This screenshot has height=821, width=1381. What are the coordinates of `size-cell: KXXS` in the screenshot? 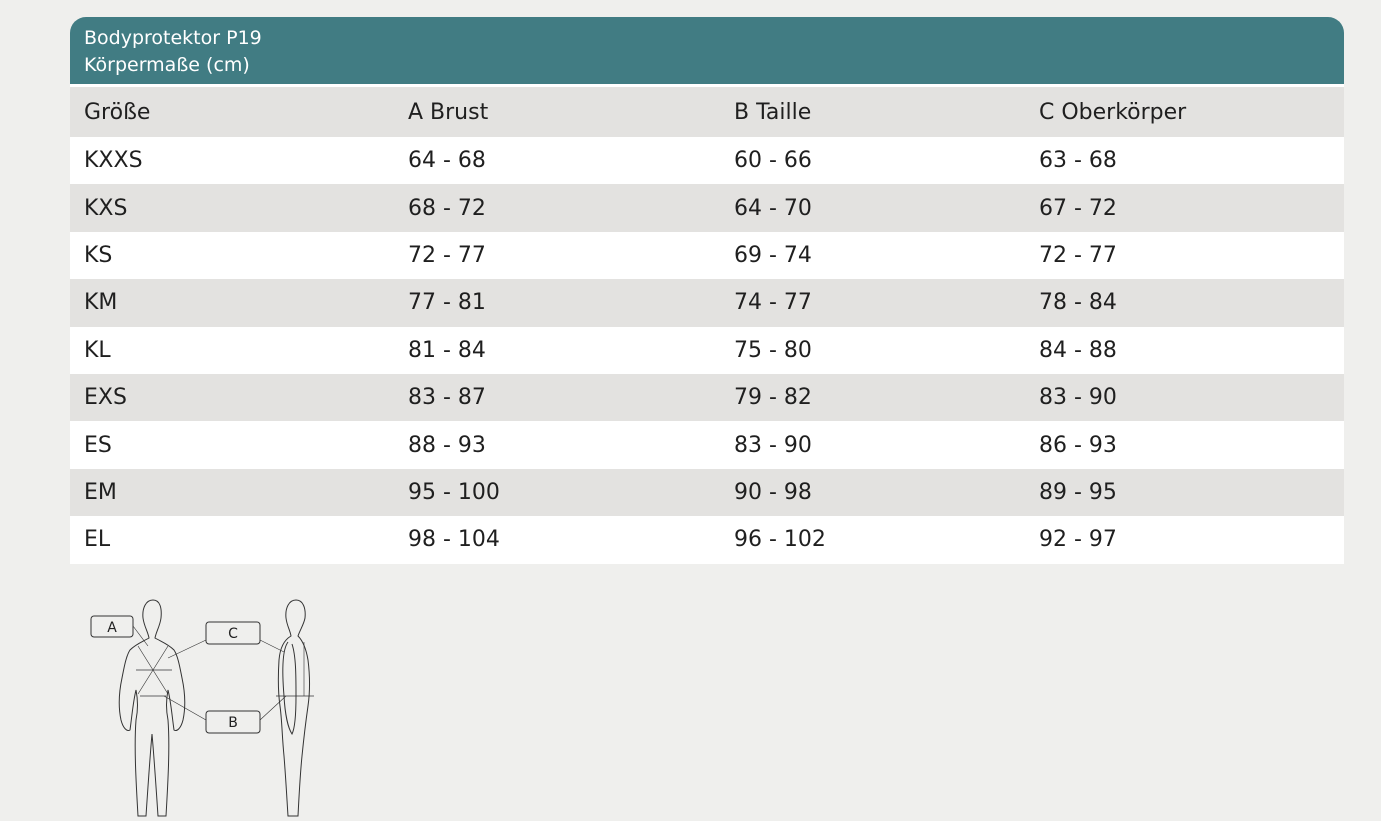 It's located at (232, 161).